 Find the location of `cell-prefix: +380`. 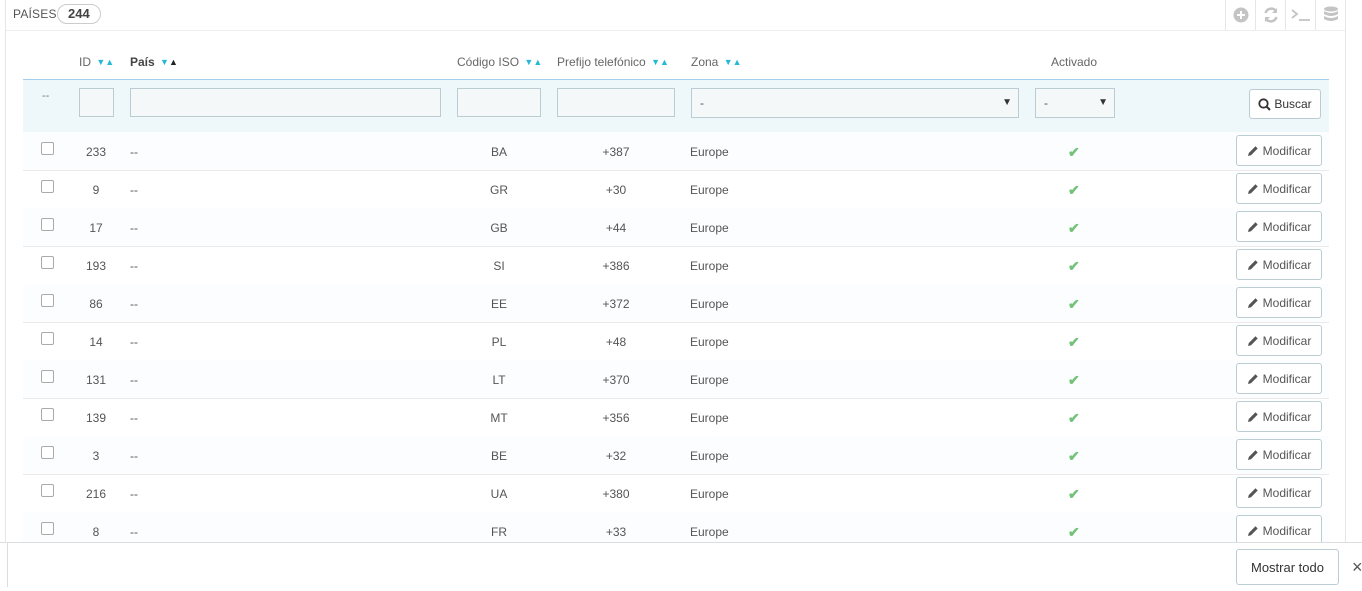

cell-prefix: +380 is located at coordinates (616, 494).